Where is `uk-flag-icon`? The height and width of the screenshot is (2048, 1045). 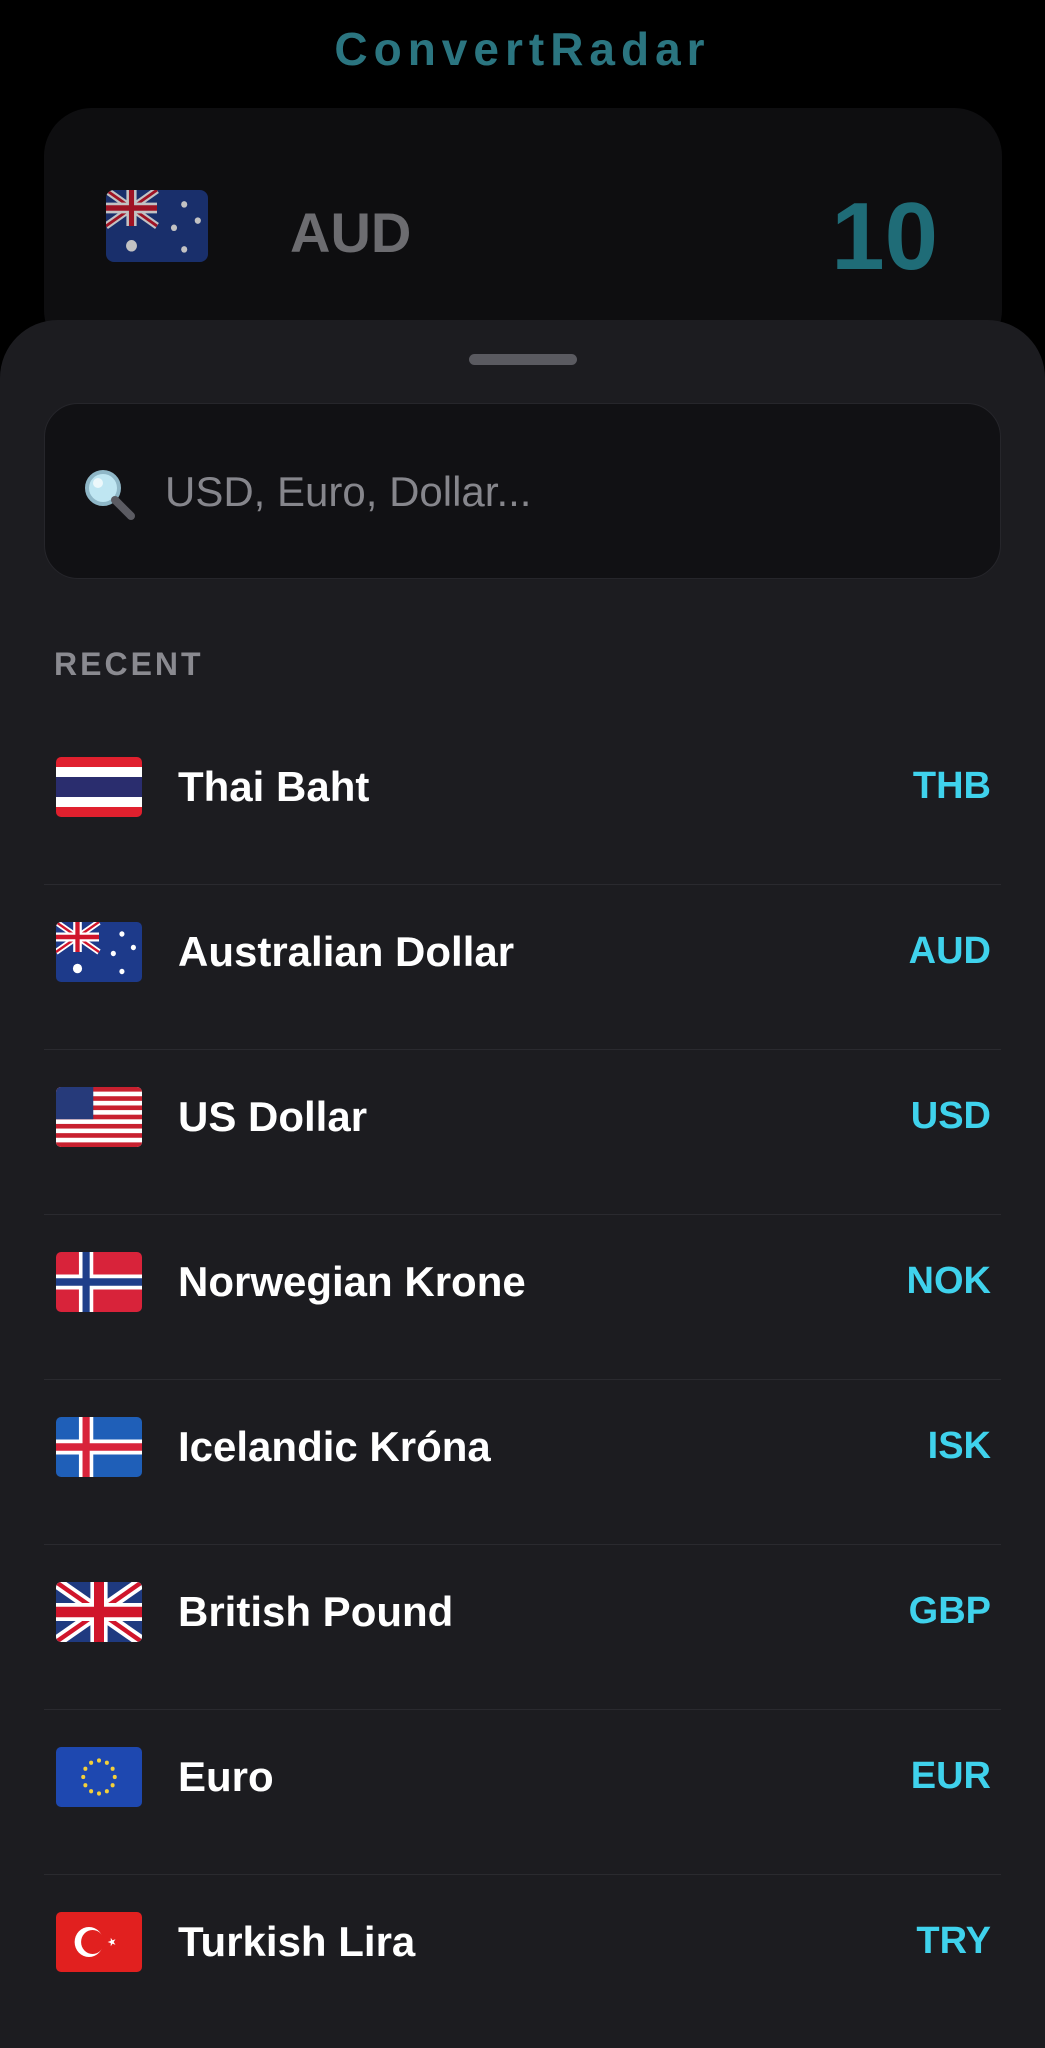
uk-flag-icon is located at coordinates (99, 1612).